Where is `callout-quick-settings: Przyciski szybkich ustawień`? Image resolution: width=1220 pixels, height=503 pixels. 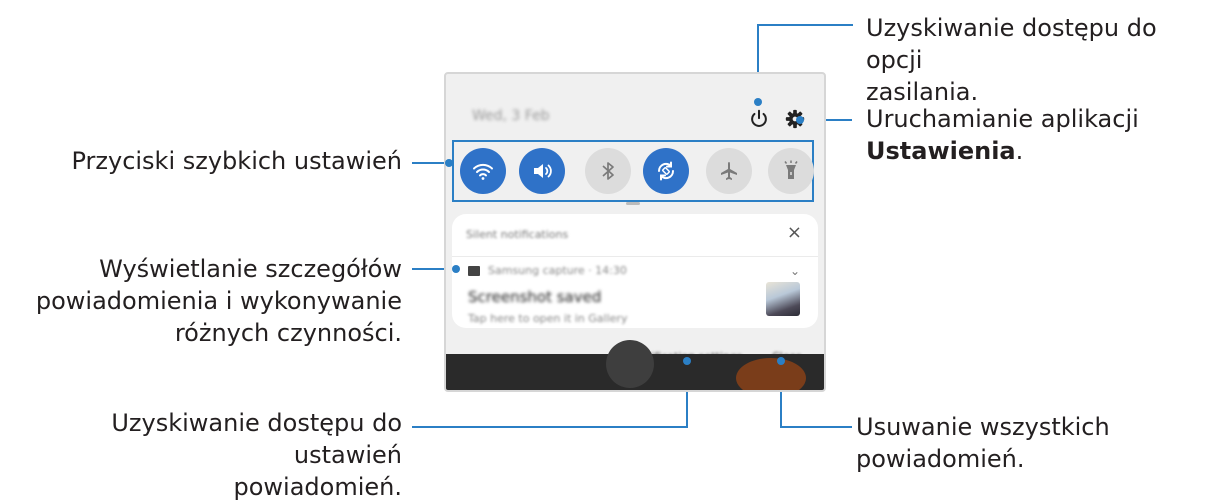
callout-quick-settings: Przyciski szybkich ustawień is located at coordinates (201, 161).